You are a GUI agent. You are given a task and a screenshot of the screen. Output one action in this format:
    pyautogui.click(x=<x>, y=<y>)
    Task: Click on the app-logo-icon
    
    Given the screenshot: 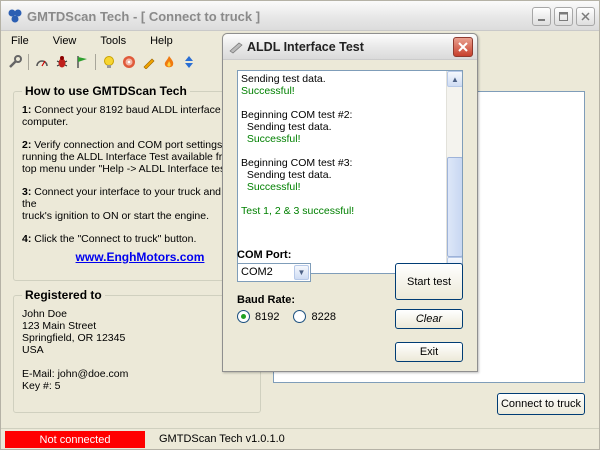 What is the action you would take?
    pyautogui.click(x=15, y=16)
    